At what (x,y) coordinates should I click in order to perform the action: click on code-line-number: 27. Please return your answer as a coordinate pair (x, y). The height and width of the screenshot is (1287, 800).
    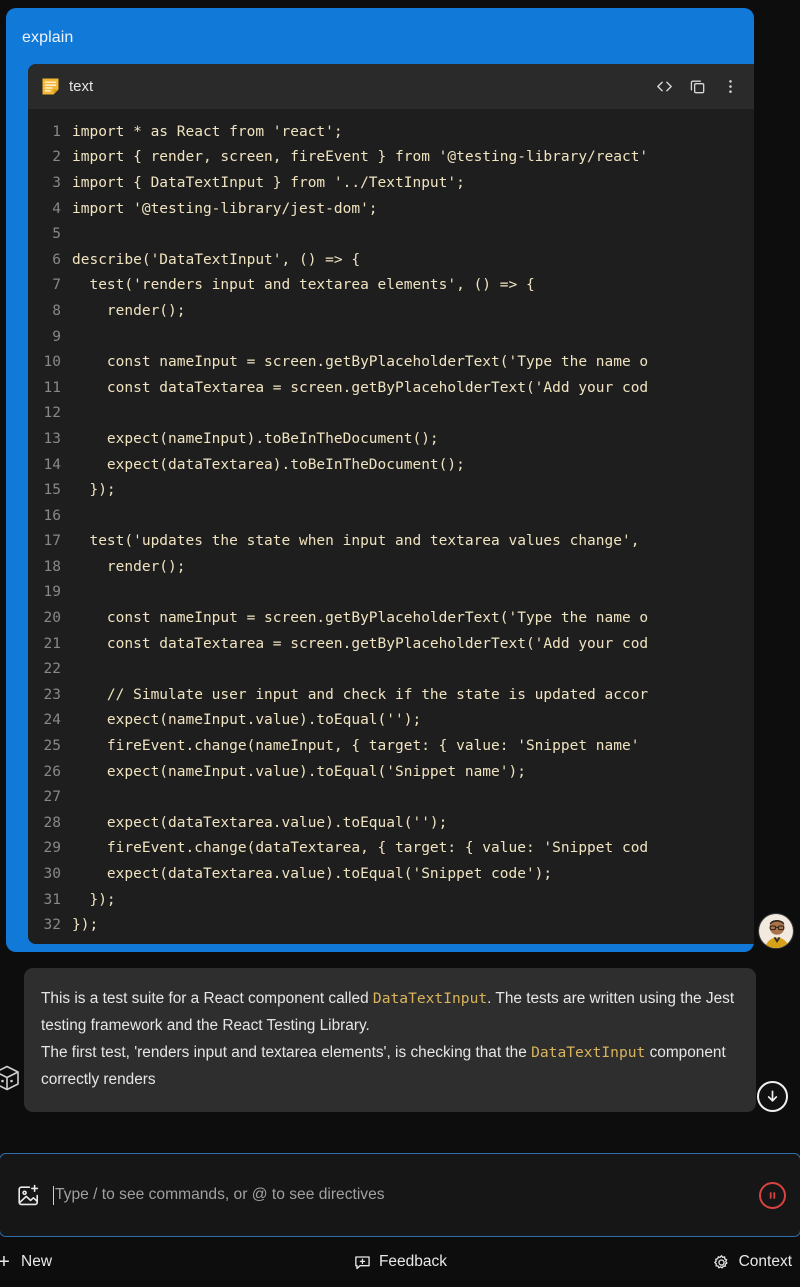
    Looking at the image, I should click on (52, 797).